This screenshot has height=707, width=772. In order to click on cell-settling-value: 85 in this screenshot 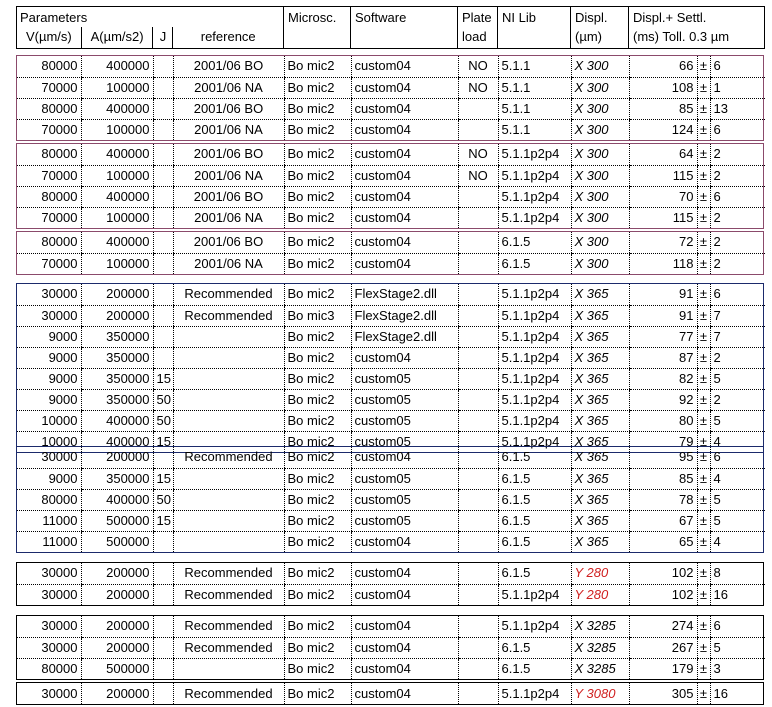, I will do `click(662, 109)`.